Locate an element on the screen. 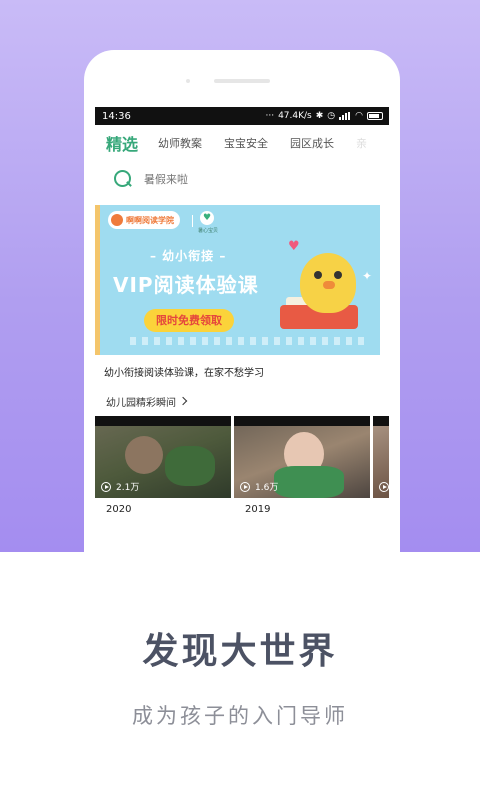 Image resolution: width=480 pixels, height=800 pixels. tab-featured: 精选 is located at coordinates (122, 143).